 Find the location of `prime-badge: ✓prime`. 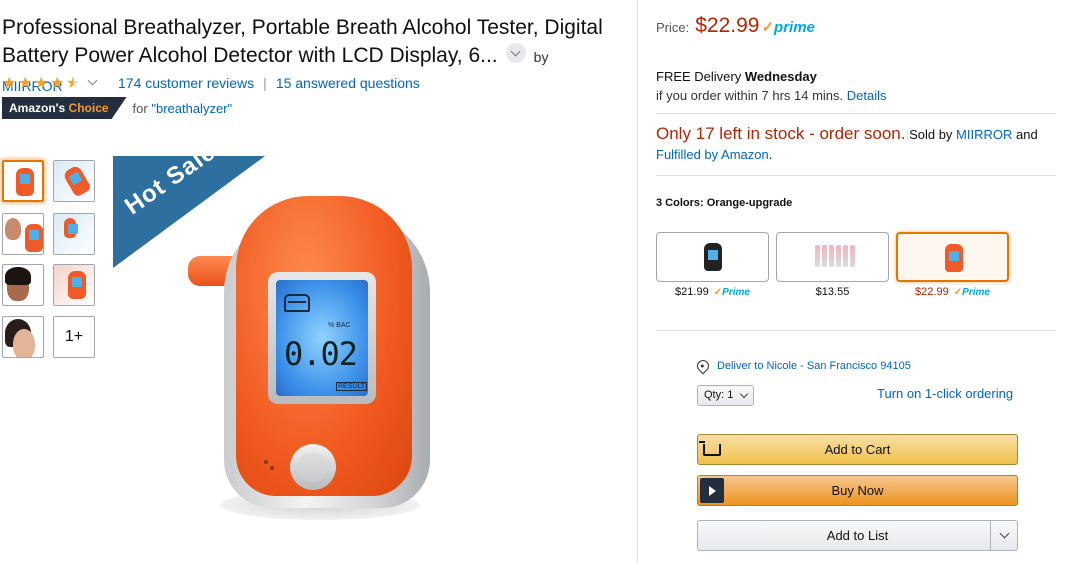

prime-badge: ✓prime is located at coordinates (787, 27).